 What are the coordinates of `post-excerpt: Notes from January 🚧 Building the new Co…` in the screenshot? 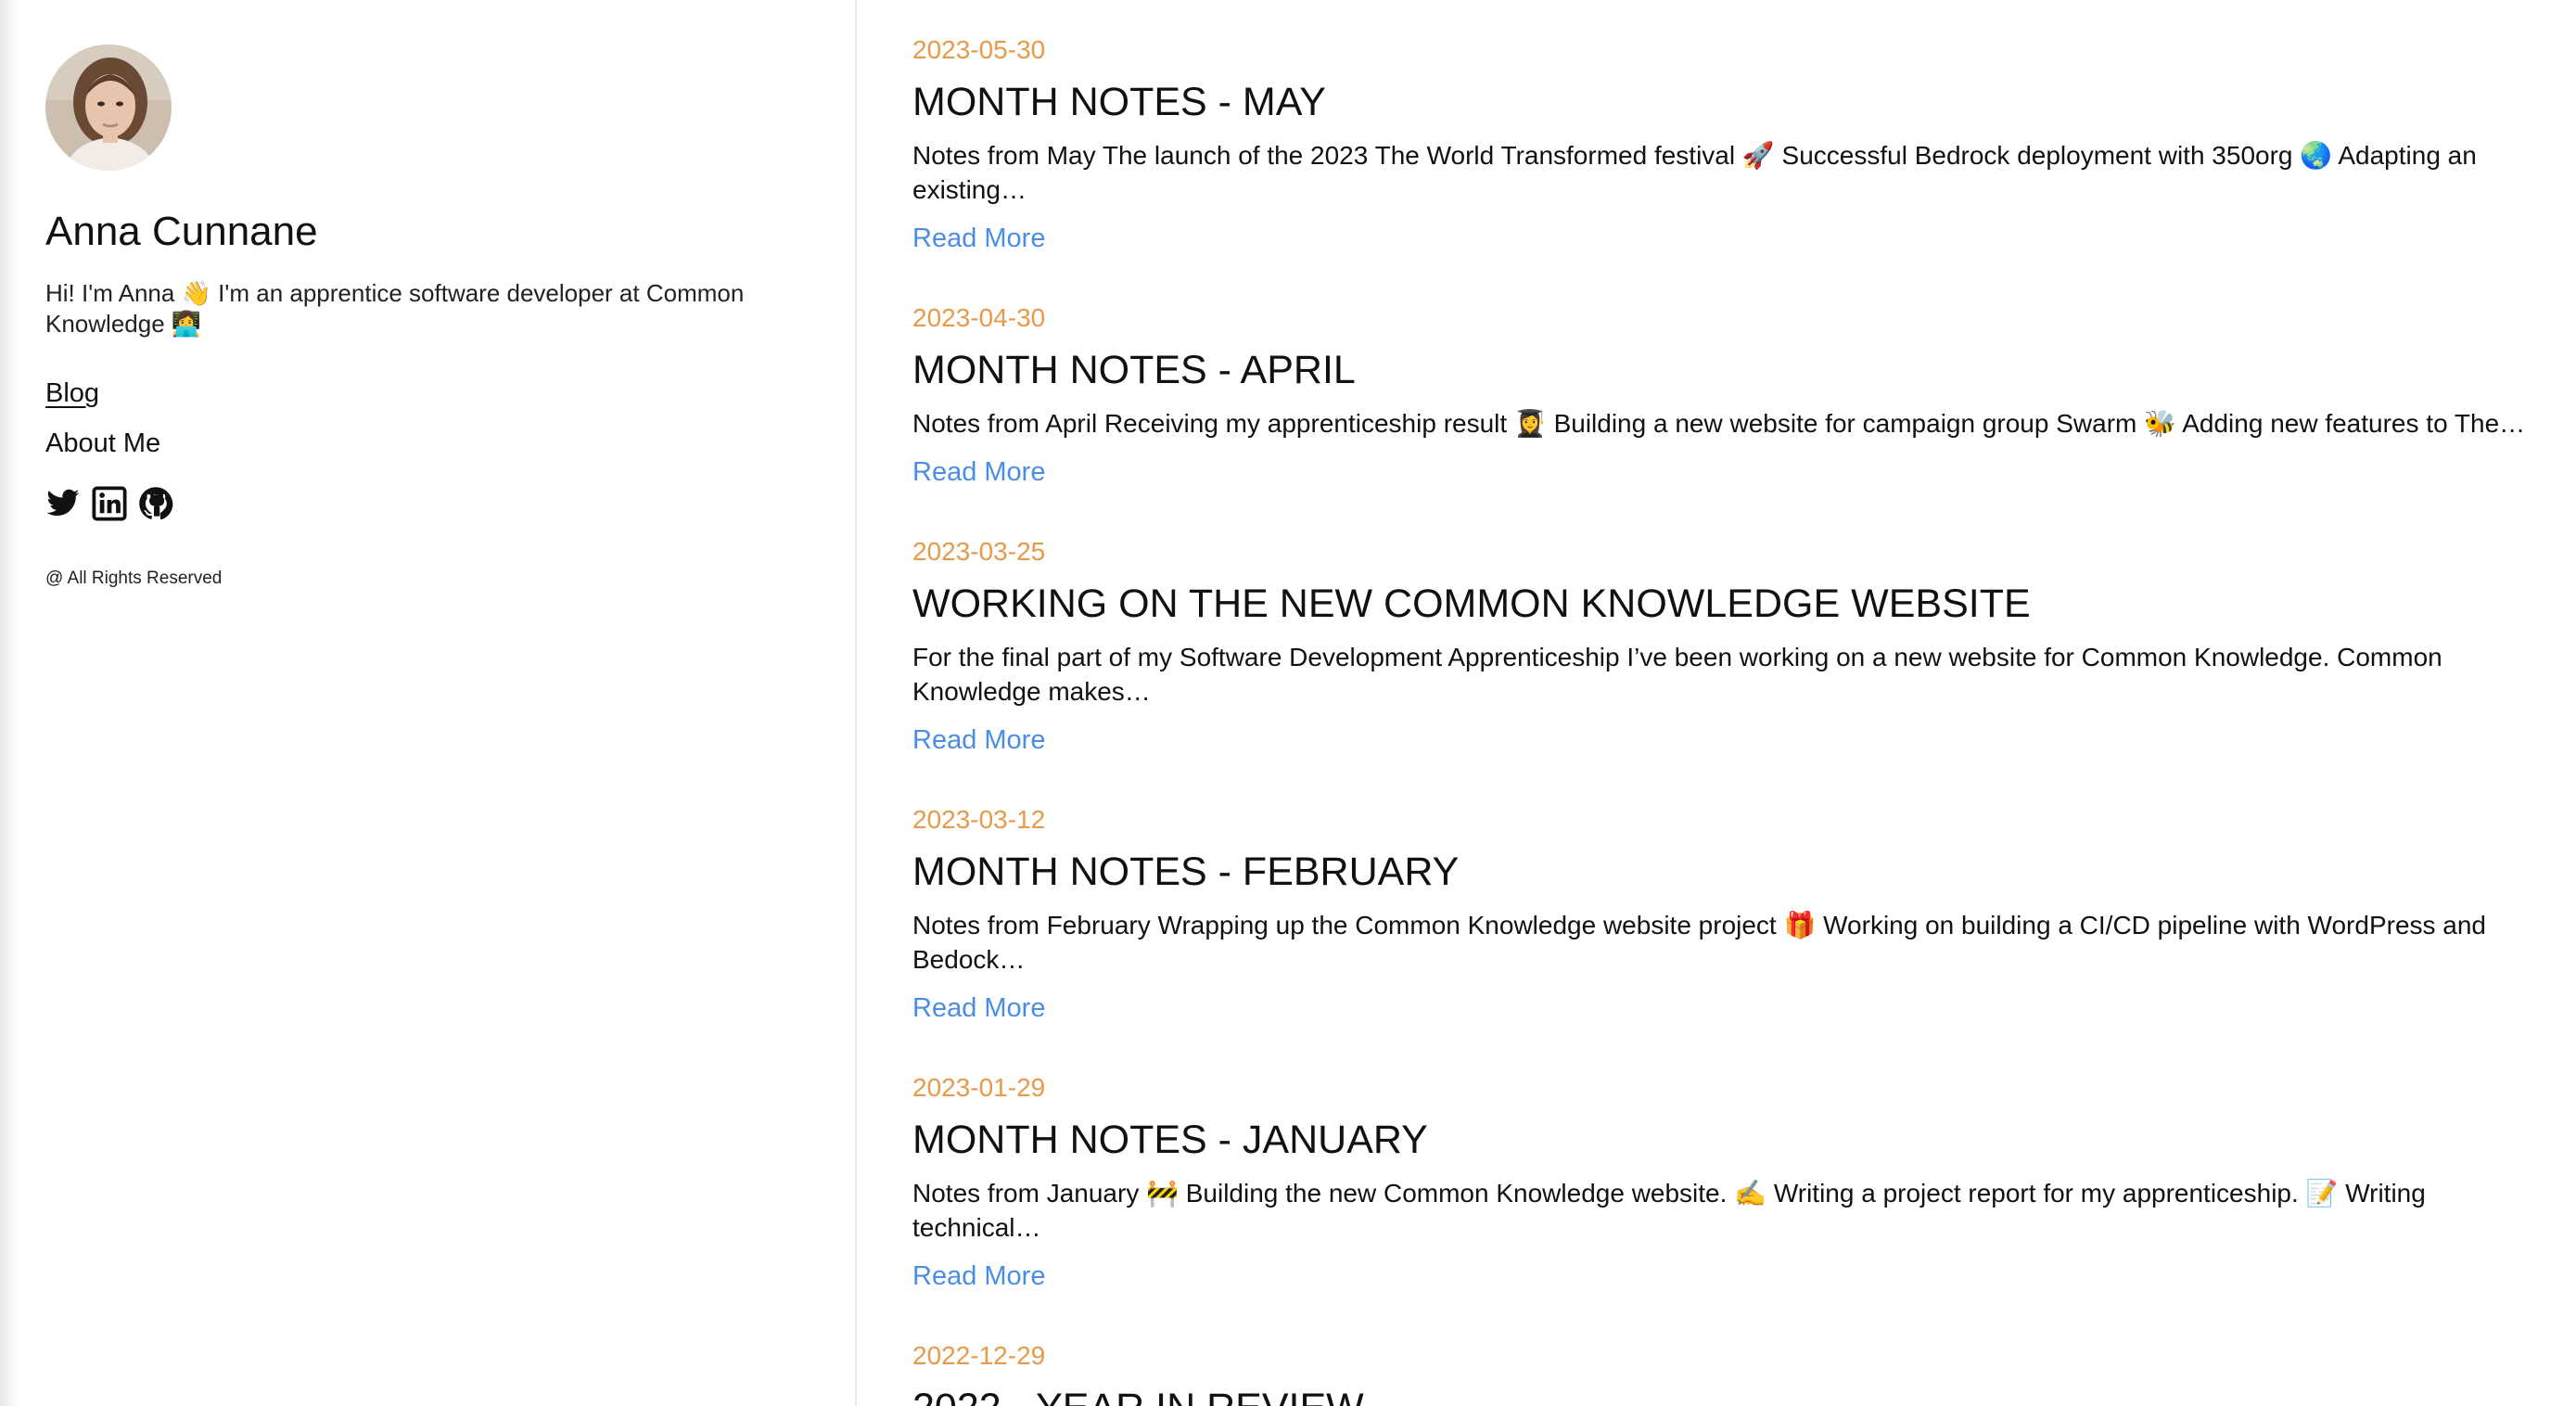 It's located at (1669, 1210).